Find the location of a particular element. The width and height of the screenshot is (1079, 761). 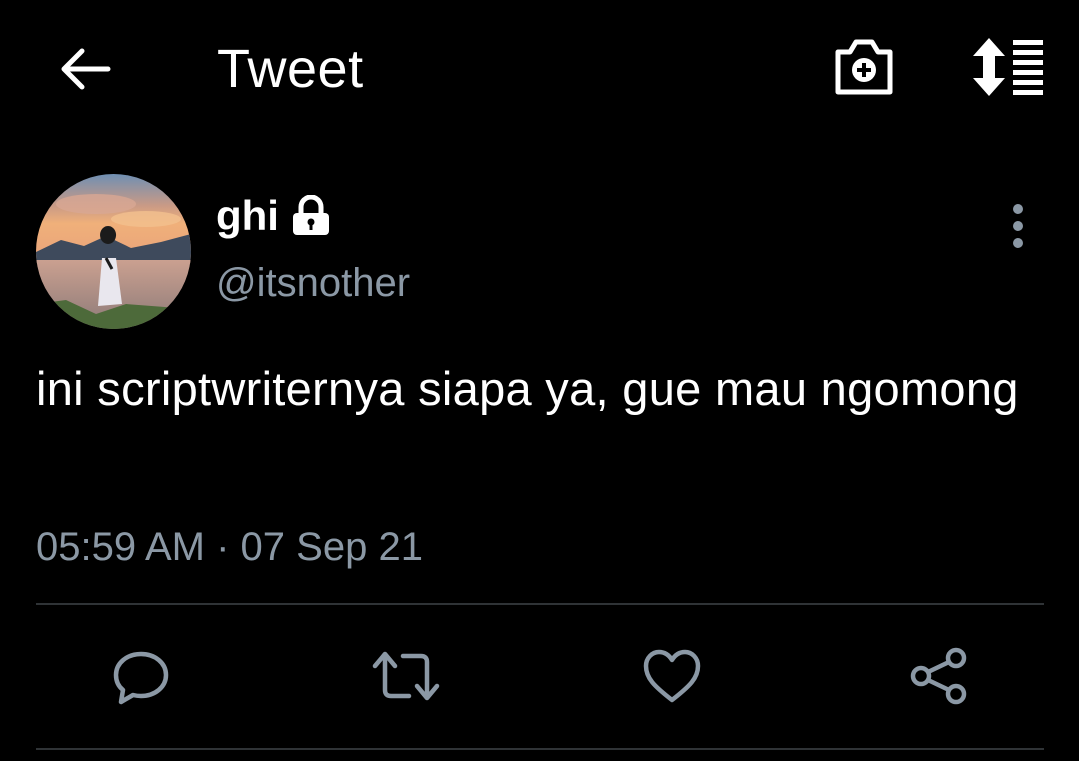

like-icon is located at coordinates (672, 676).